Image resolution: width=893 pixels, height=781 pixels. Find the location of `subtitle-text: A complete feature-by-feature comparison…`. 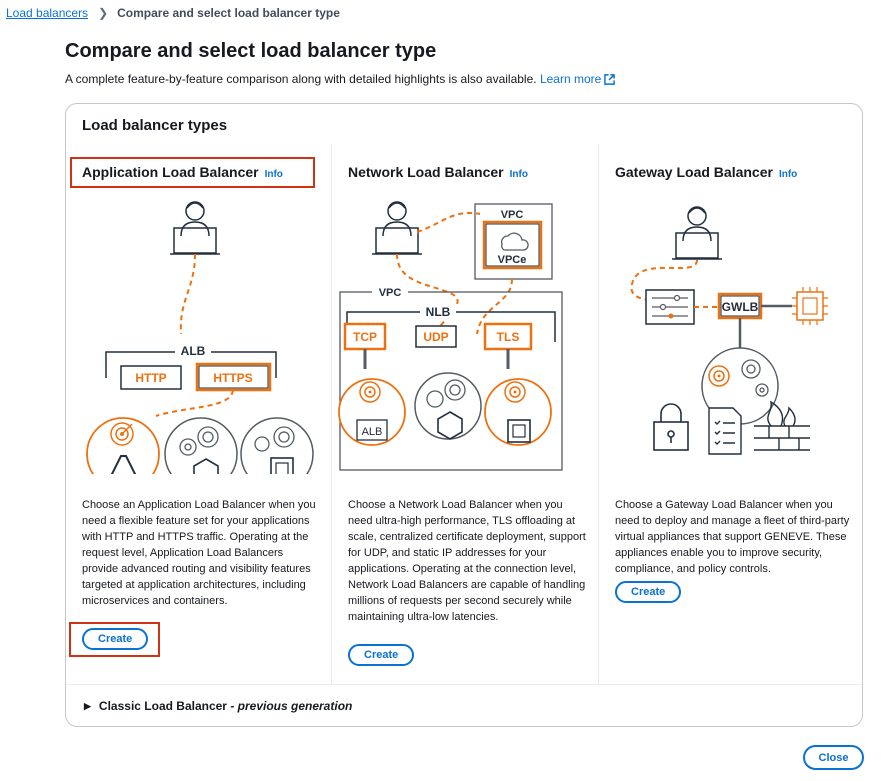

subtitle-text: A complete feature-by-feature comparison… is located at coordinates (301, 79).